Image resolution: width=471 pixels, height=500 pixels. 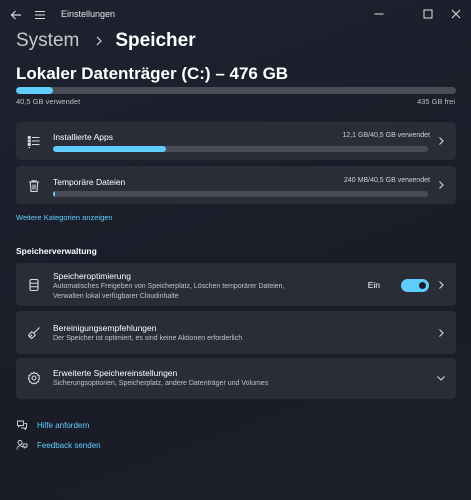 I want to click on minimize-icon, so click(x=379, y=14).